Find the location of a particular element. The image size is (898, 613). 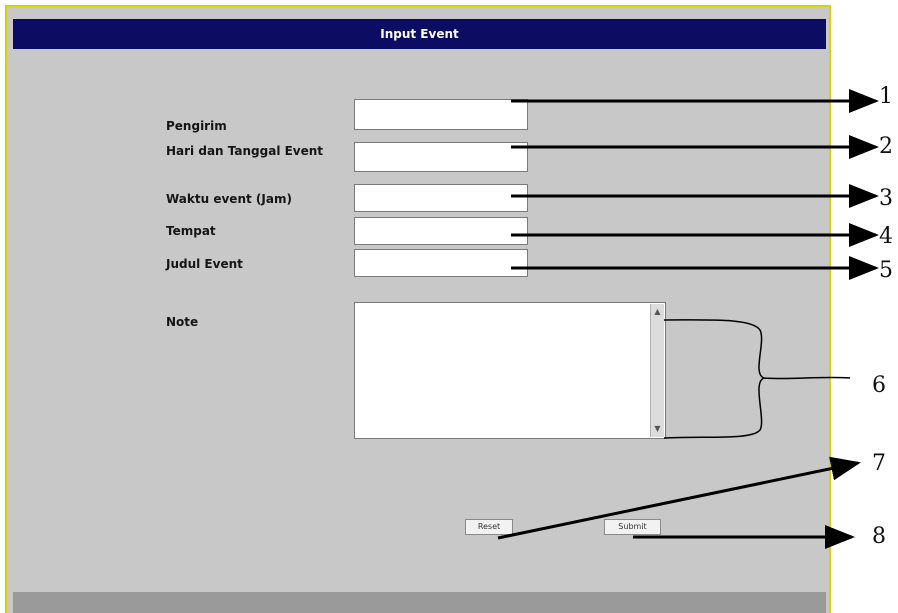

callout-5: 5 is located at coordinates (886, 270).